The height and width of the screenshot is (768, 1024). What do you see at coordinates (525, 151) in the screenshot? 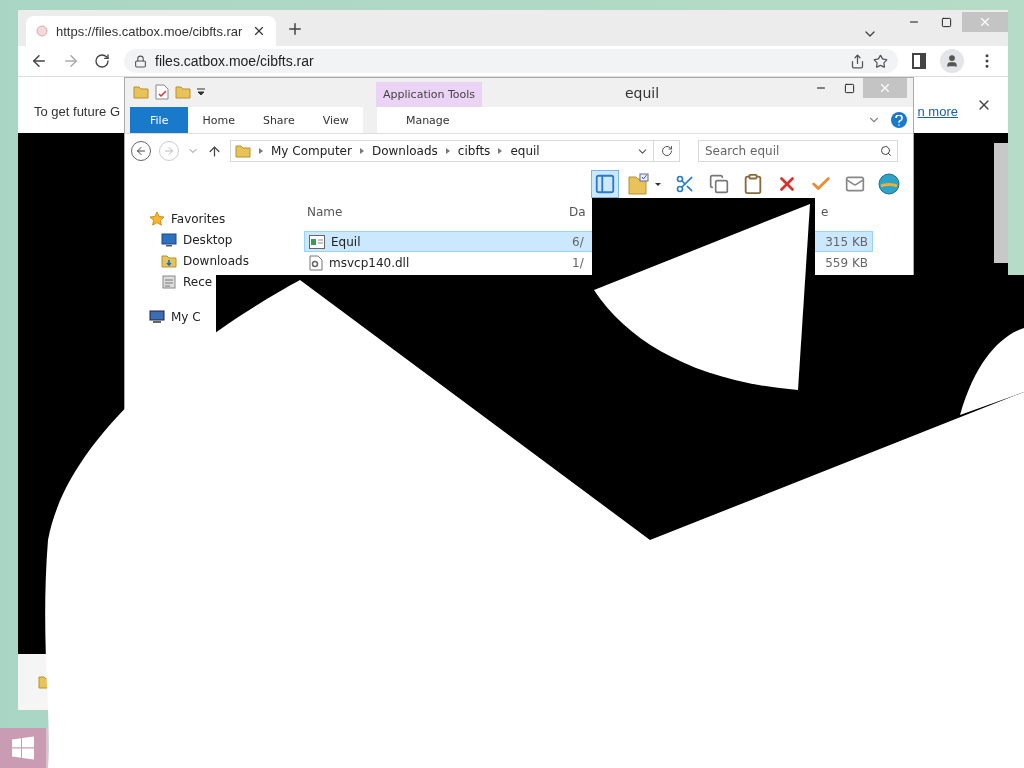
I see `breadcrumb: equil` at bounding box center [525, 151].